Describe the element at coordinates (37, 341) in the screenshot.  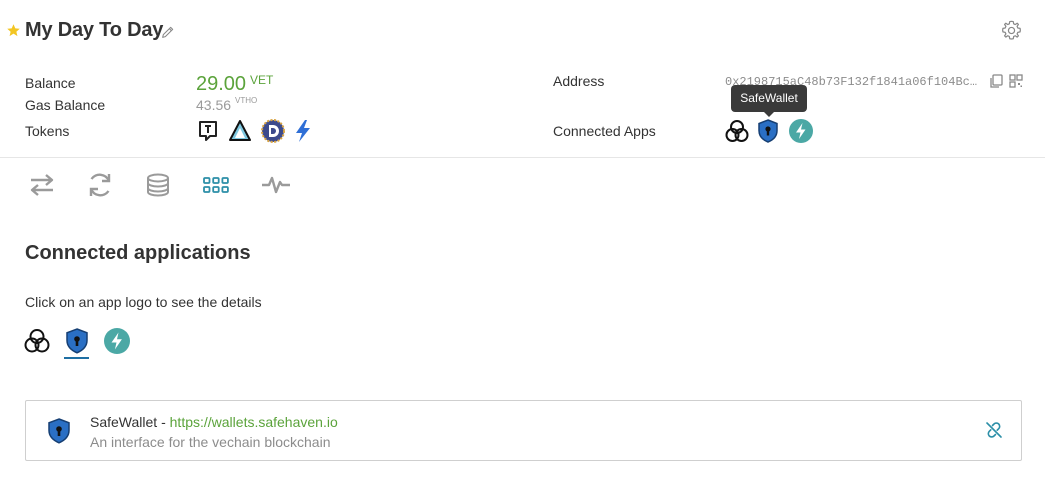
I see `trinity-app-logo-button` at that location.